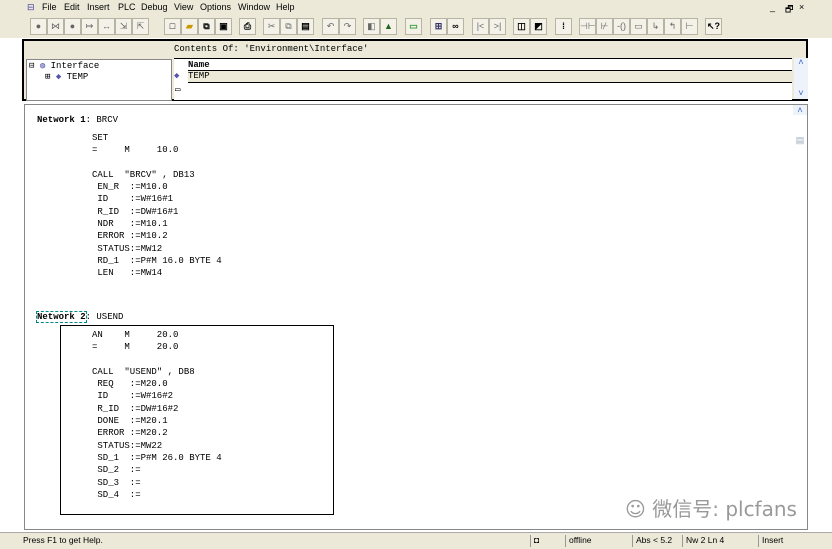 This screenshot has width=832, height=549. Describe the element at coordinates (189, 26) in the screenshot. I see `open-icon: ▰` at that location.